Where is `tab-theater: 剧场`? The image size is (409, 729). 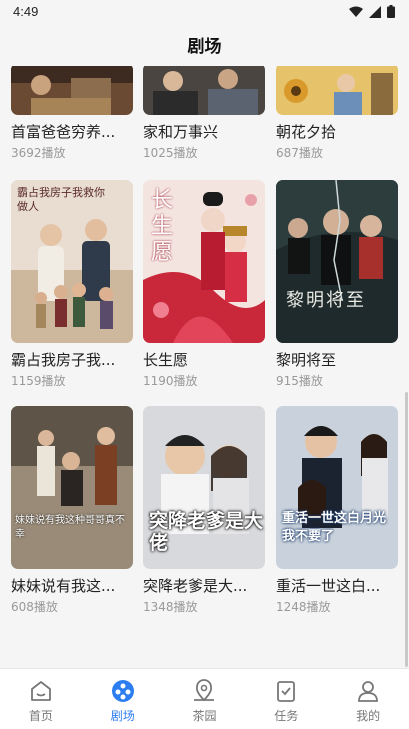
tab-theater: 剧场 is located at coordinates (123, 699).